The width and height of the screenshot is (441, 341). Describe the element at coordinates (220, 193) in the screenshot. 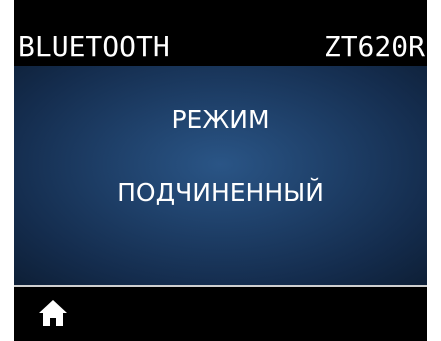

I see `setting-value: ПОДЧИНЕННЫЙ` at that location.